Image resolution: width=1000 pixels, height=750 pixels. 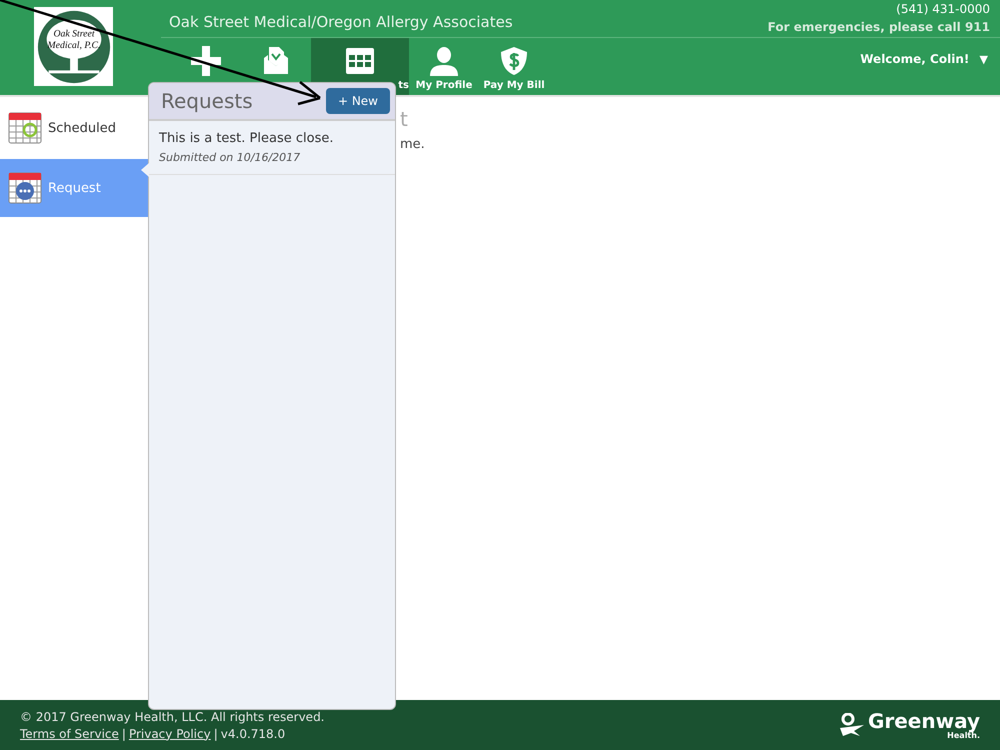 What do you see at coordinates (341, 23) in the screenshot?
I see `practice-name: Oak Street Medical/Oregon Allergy Associates` at bounding box center [341, 23].